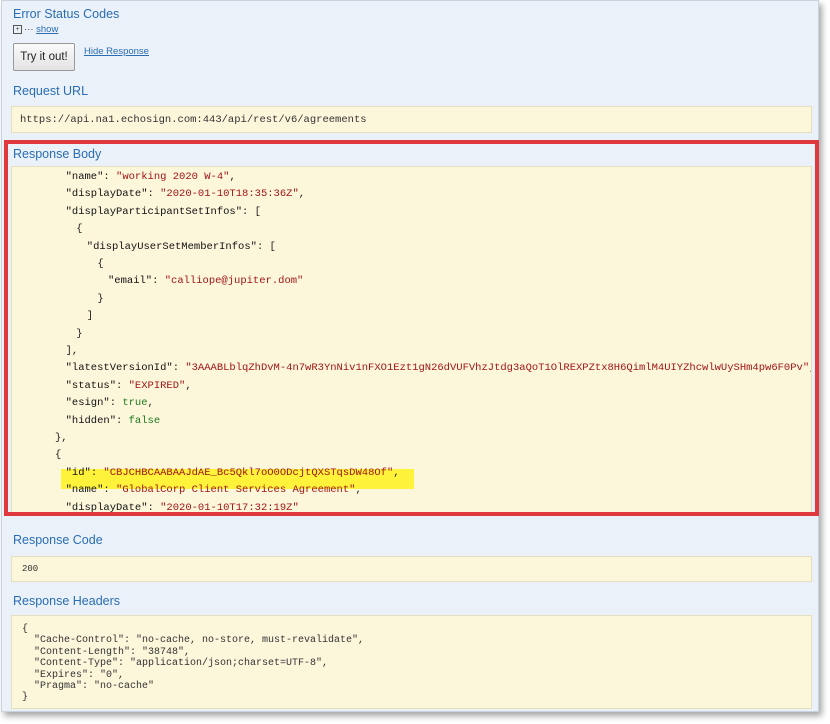 The height and width of the screenshot is (724, 830). What do you see at coordinates (411, 569) in the screenshot?
I see `response-code-box: 200` at bounding box center [411, 569].